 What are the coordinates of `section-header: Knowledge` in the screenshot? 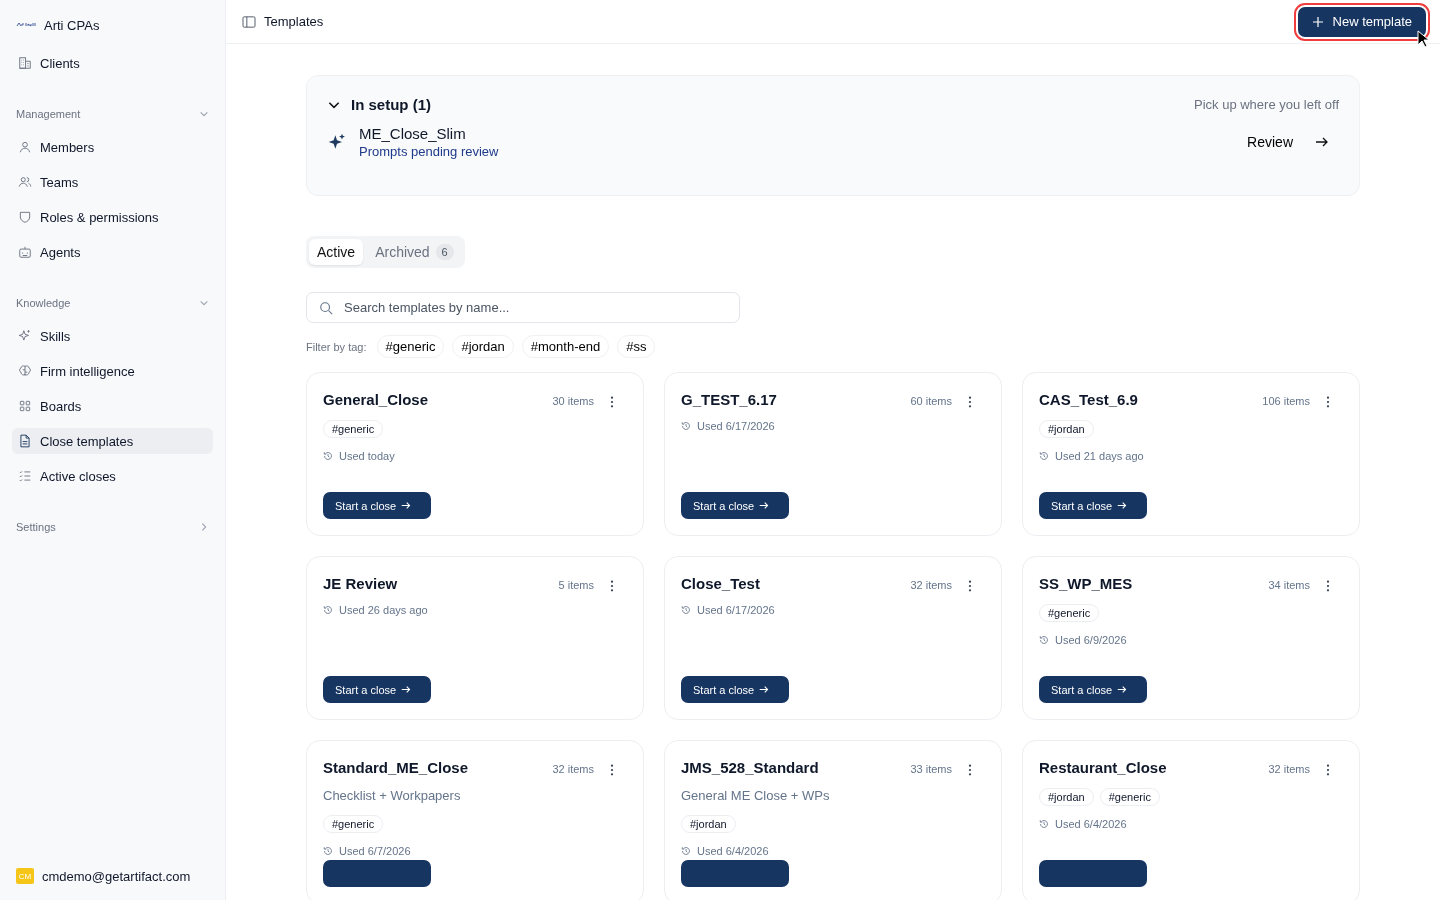 It's located at (112, 303).